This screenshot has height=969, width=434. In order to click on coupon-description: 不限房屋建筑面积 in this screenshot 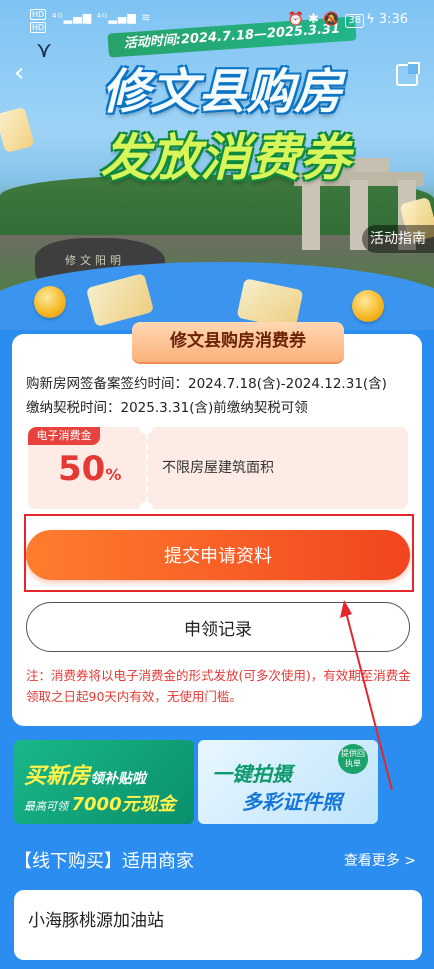, I will do `click(218, 468)`.